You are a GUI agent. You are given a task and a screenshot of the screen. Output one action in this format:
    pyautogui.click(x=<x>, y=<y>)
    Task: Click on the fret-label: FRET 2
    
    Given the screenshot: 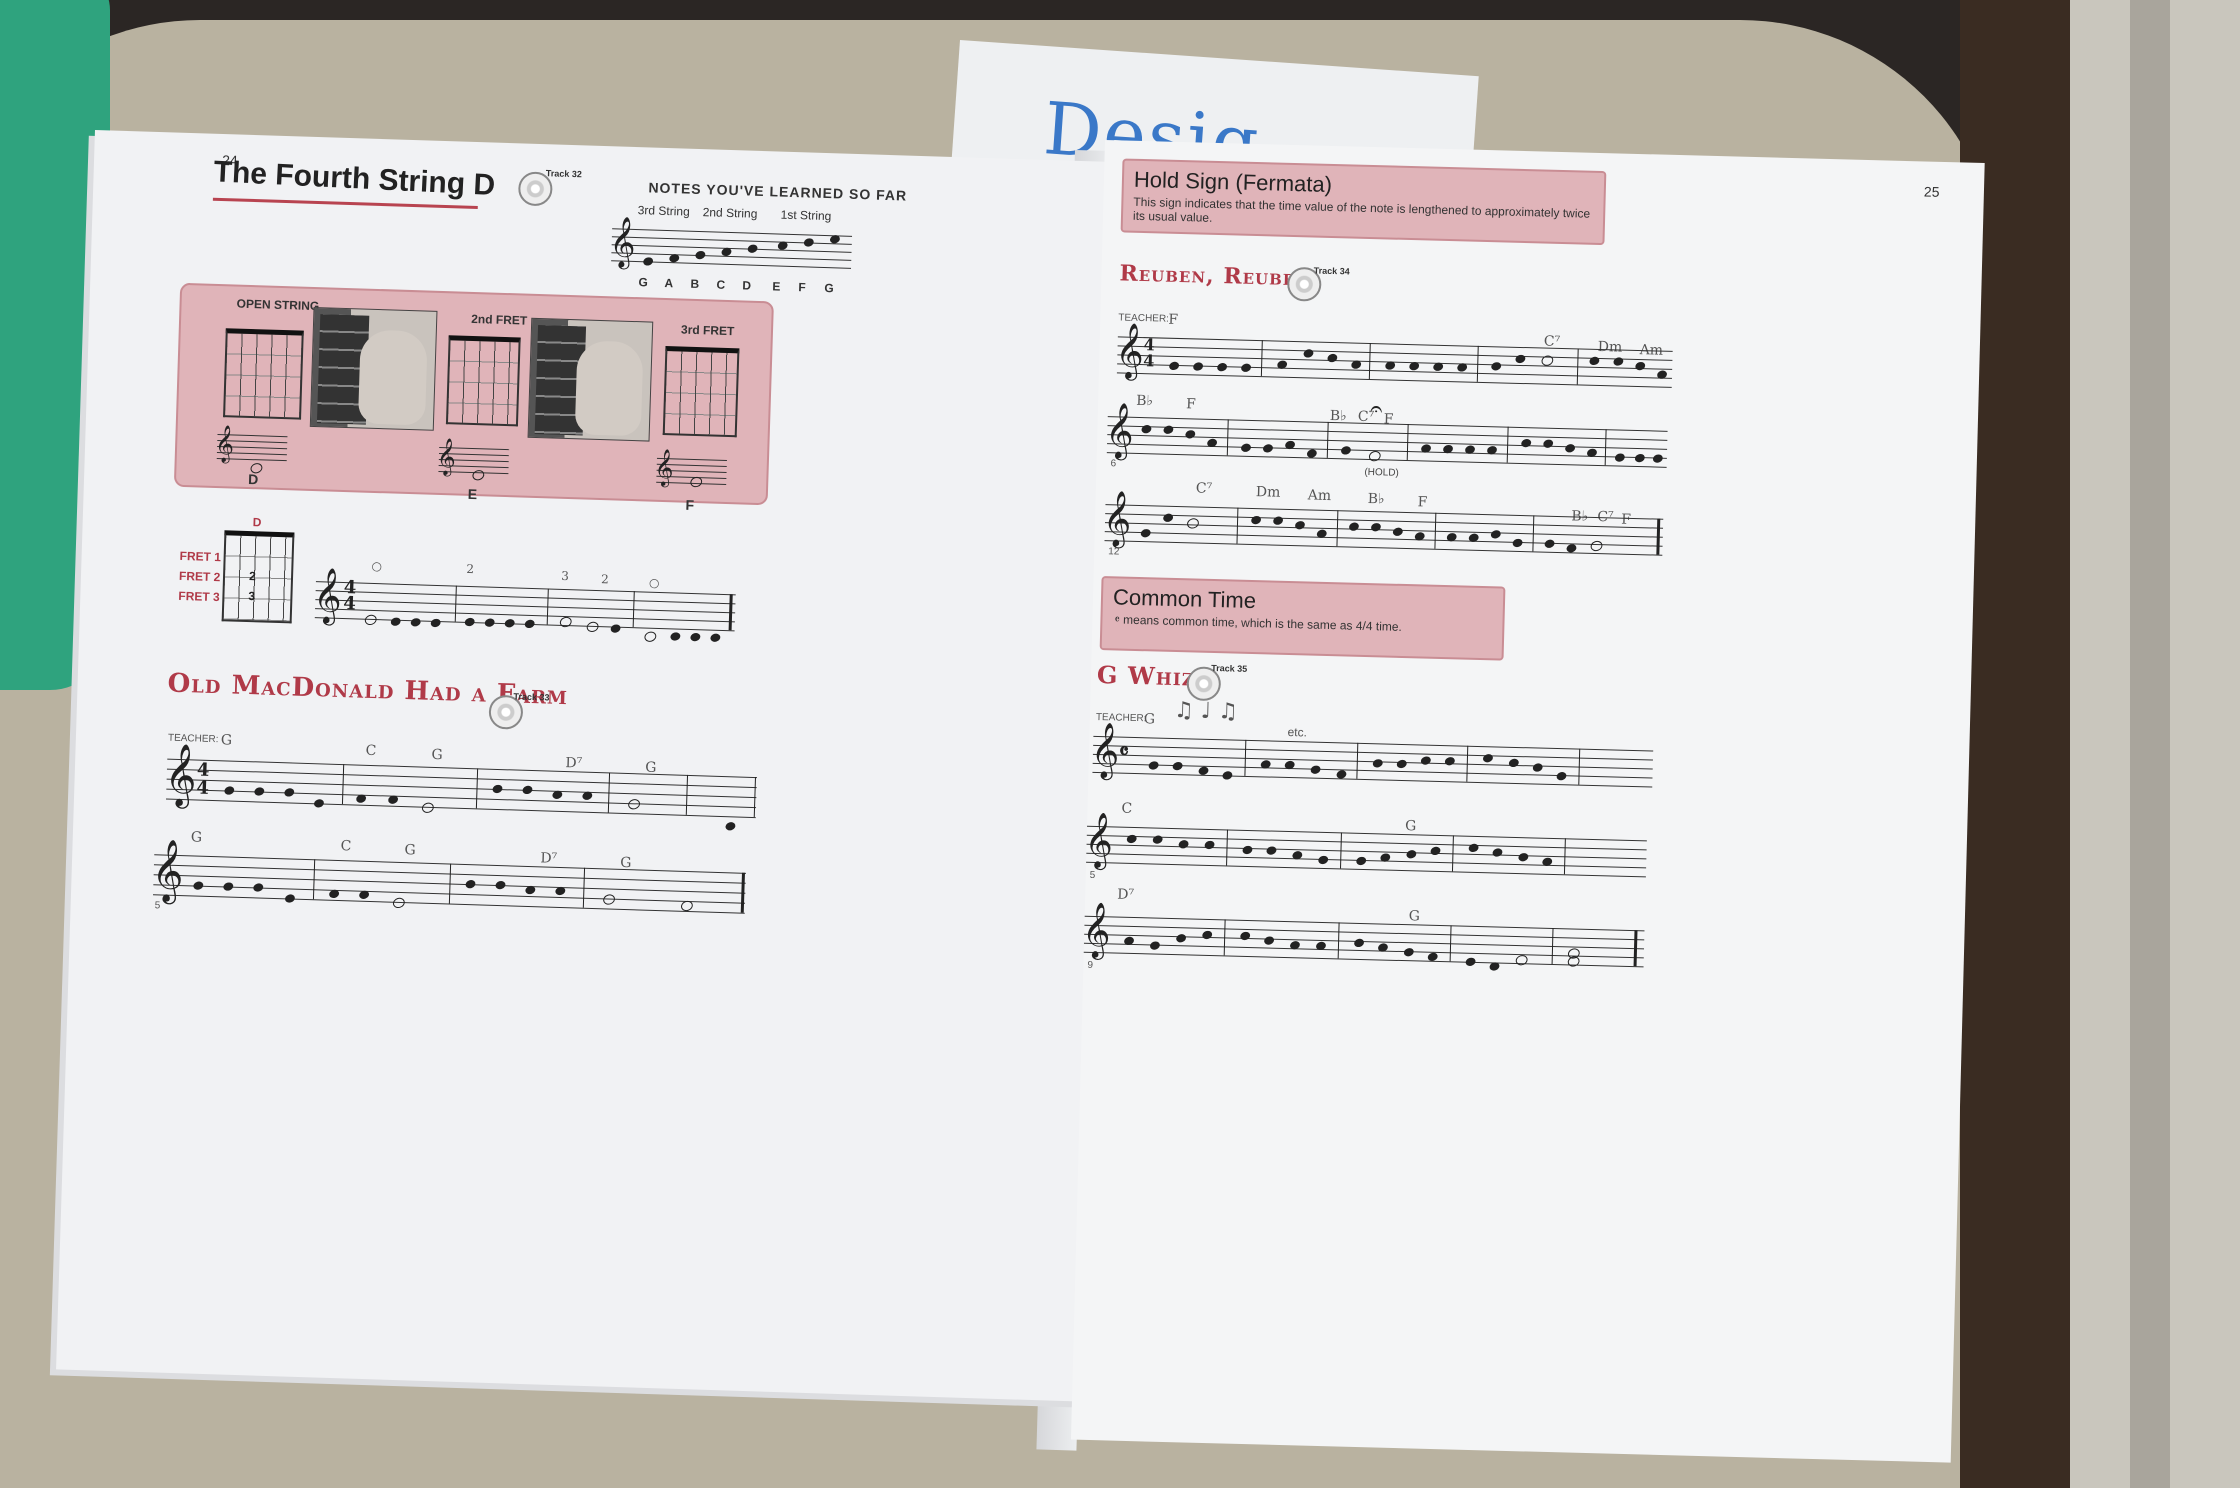 What is the action you would take?
    pyautogui.click(x=199, y=576)
    